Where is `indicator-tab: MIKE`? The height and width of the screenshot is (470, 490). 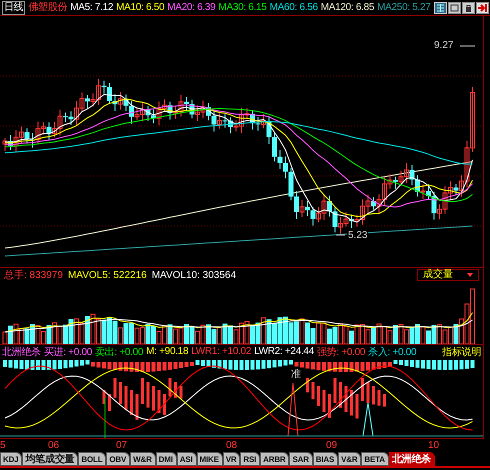
indicator-tab: MIKE is located at coordinates (209, 459).